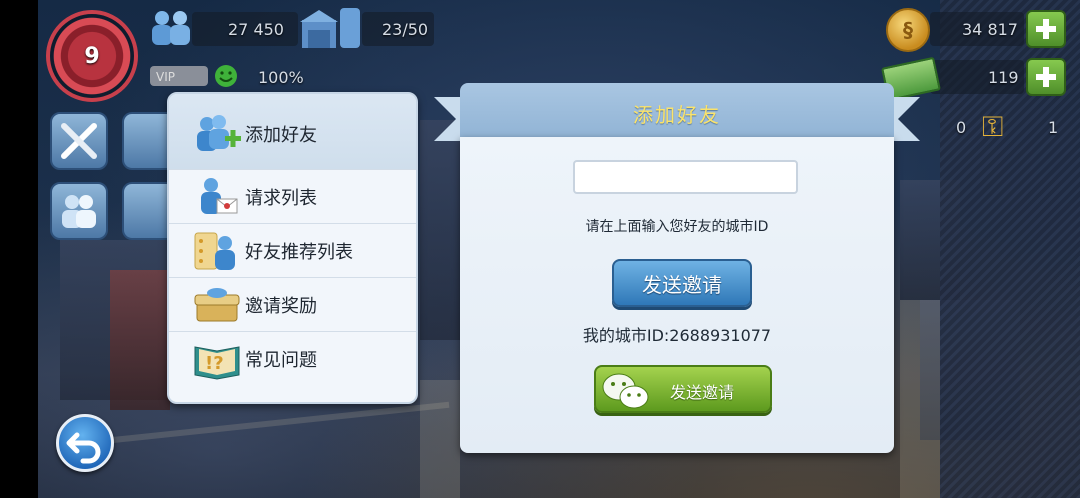 The width and height of the screenshot is (1080, 498). What do you see at coordinates (214, 251) in the screenshot?
I see `recommend-list-icon` at bounding box center [214, 251].